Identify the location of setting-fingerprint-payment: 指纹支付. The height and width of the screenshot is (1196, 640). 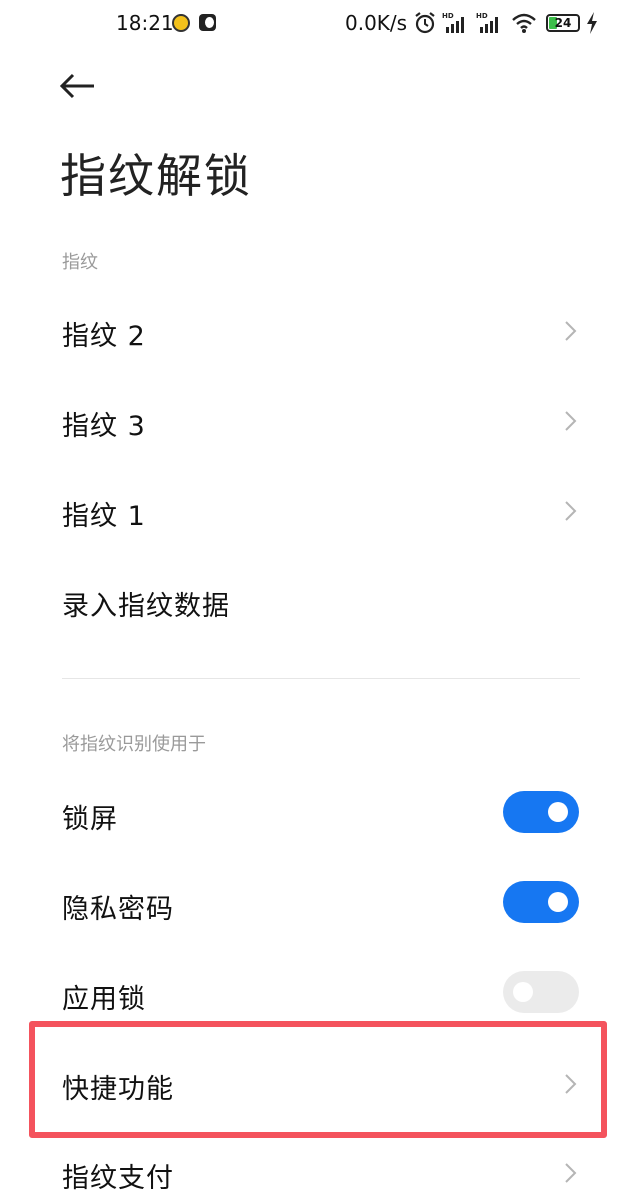
(320, 1162).